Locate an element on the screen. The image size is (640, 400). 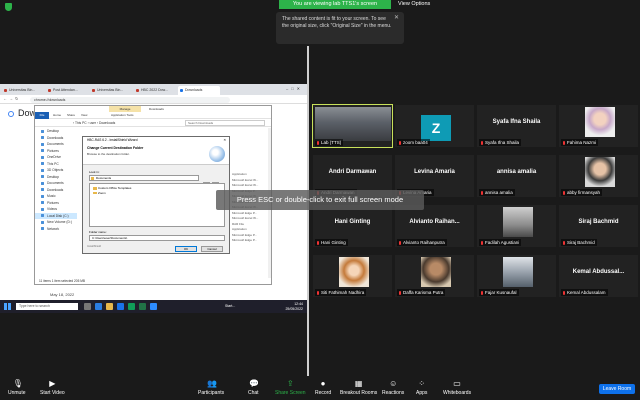
nav-arrows-icon: ←→↻ is located at coordinates (11, 98).